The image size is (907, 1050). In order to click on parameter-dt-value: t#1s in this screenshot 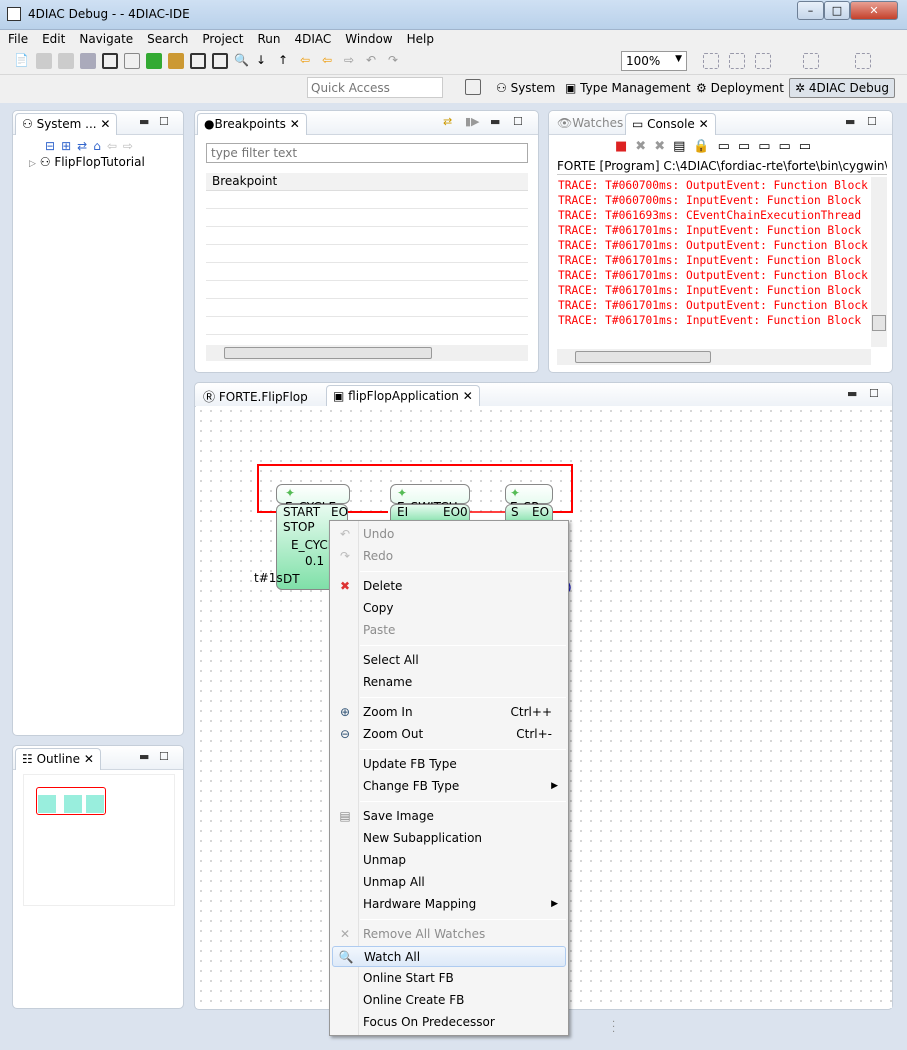, I will do `click(268, 578)`.